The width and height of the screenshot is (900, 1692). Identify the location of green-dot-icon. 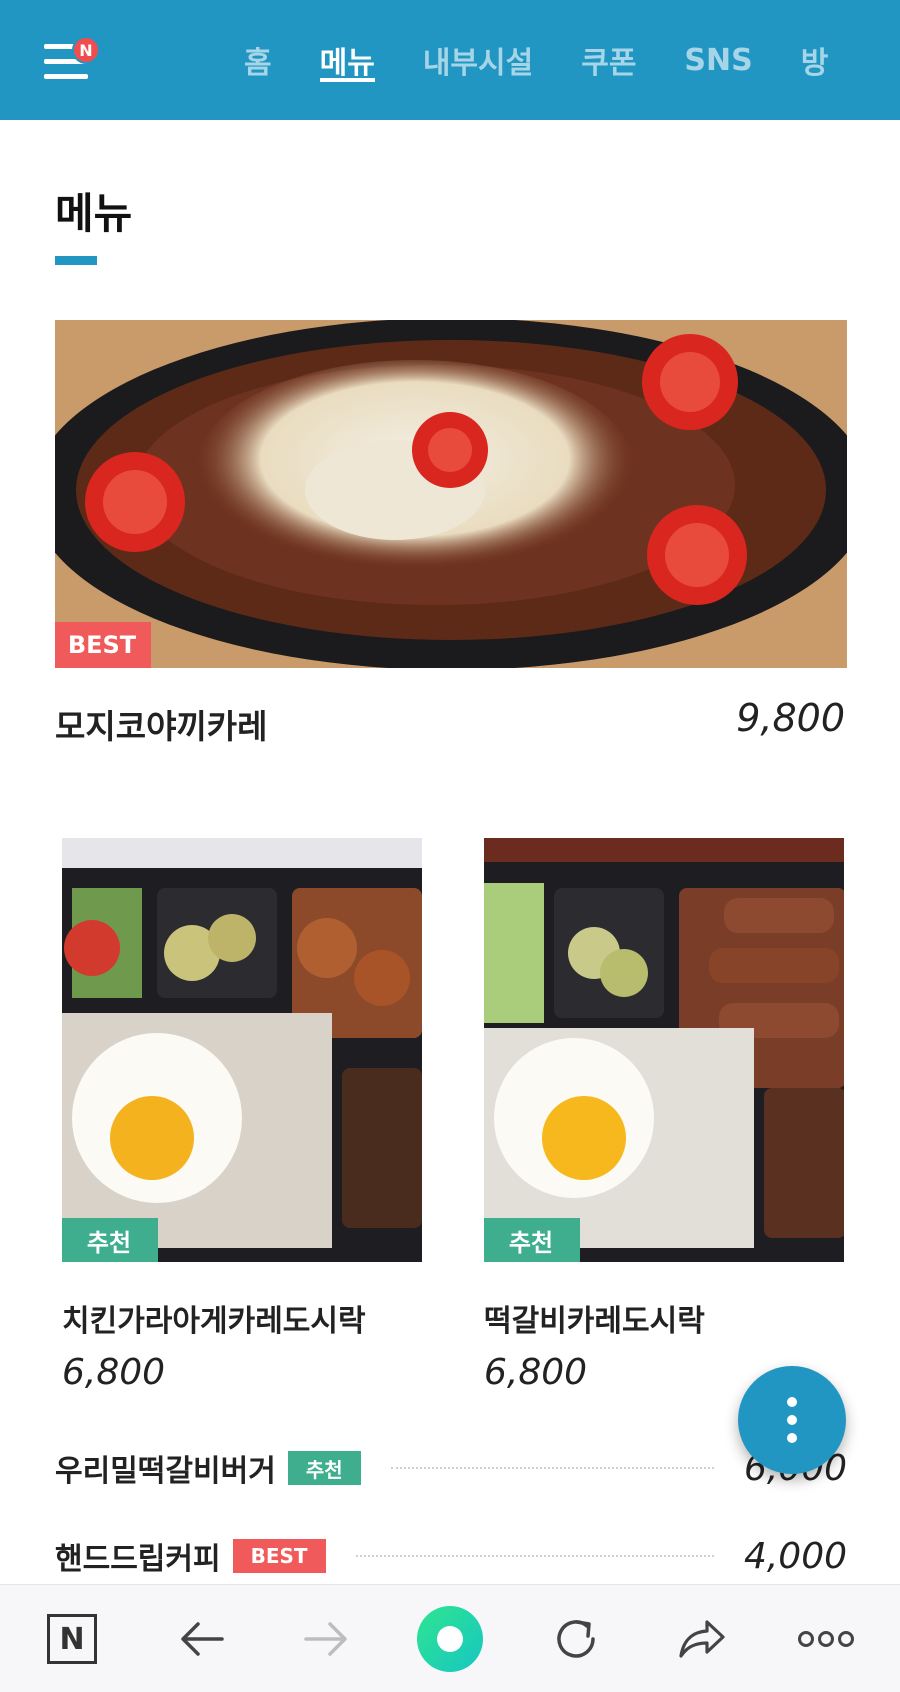
(450, 1639).